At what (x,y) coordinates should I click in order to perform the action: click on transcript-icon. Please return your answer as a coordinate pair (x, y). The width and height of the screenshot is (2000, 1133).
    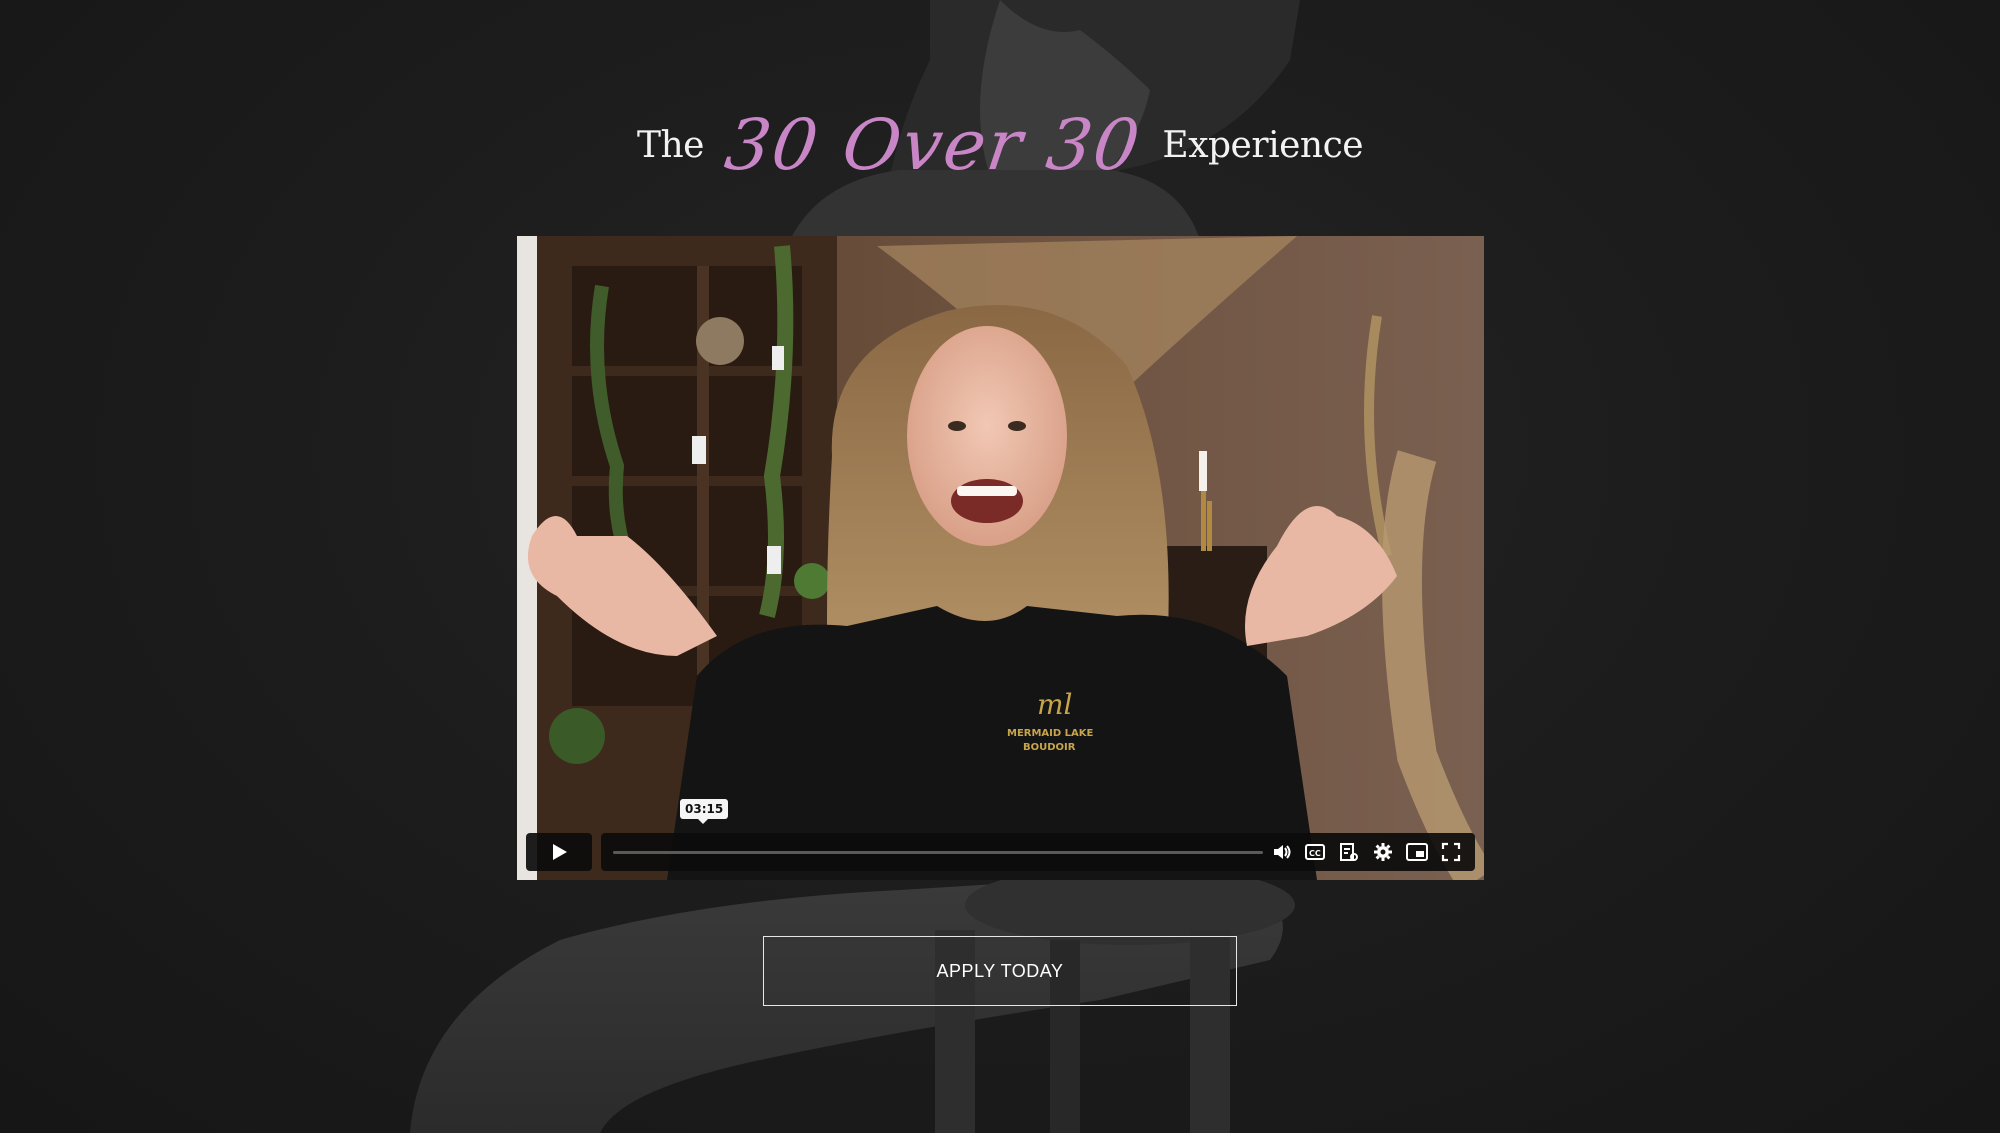
    Looking at the image, I should click on (1349, 852).